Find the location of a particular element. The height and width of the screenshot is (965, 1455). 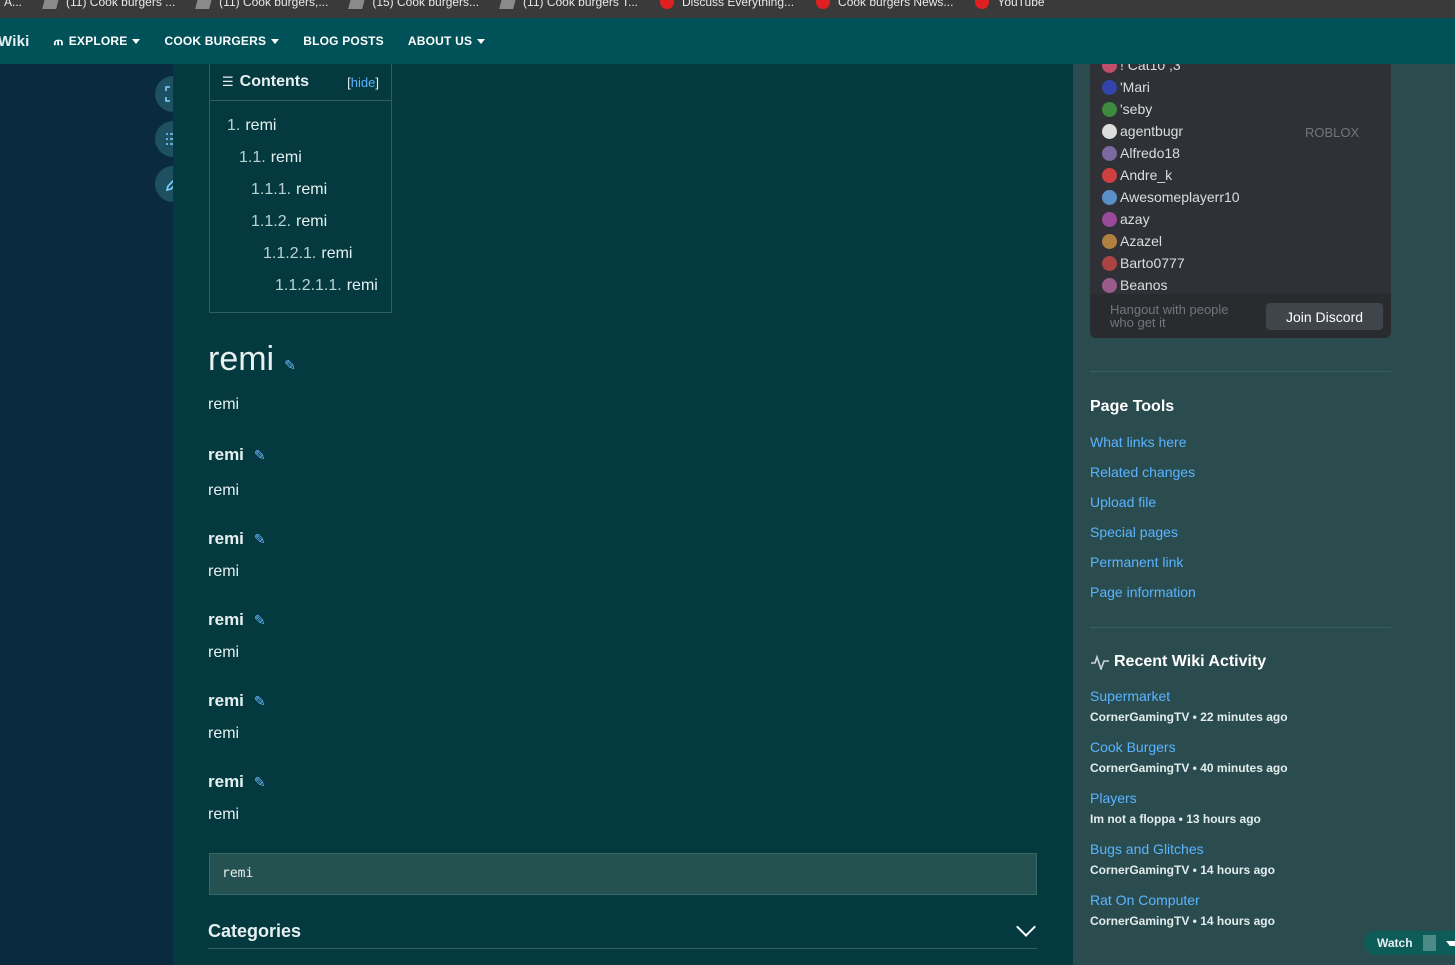

nav-blog-posts-label: BLOG POSTS is located at coordinates (343, 41).